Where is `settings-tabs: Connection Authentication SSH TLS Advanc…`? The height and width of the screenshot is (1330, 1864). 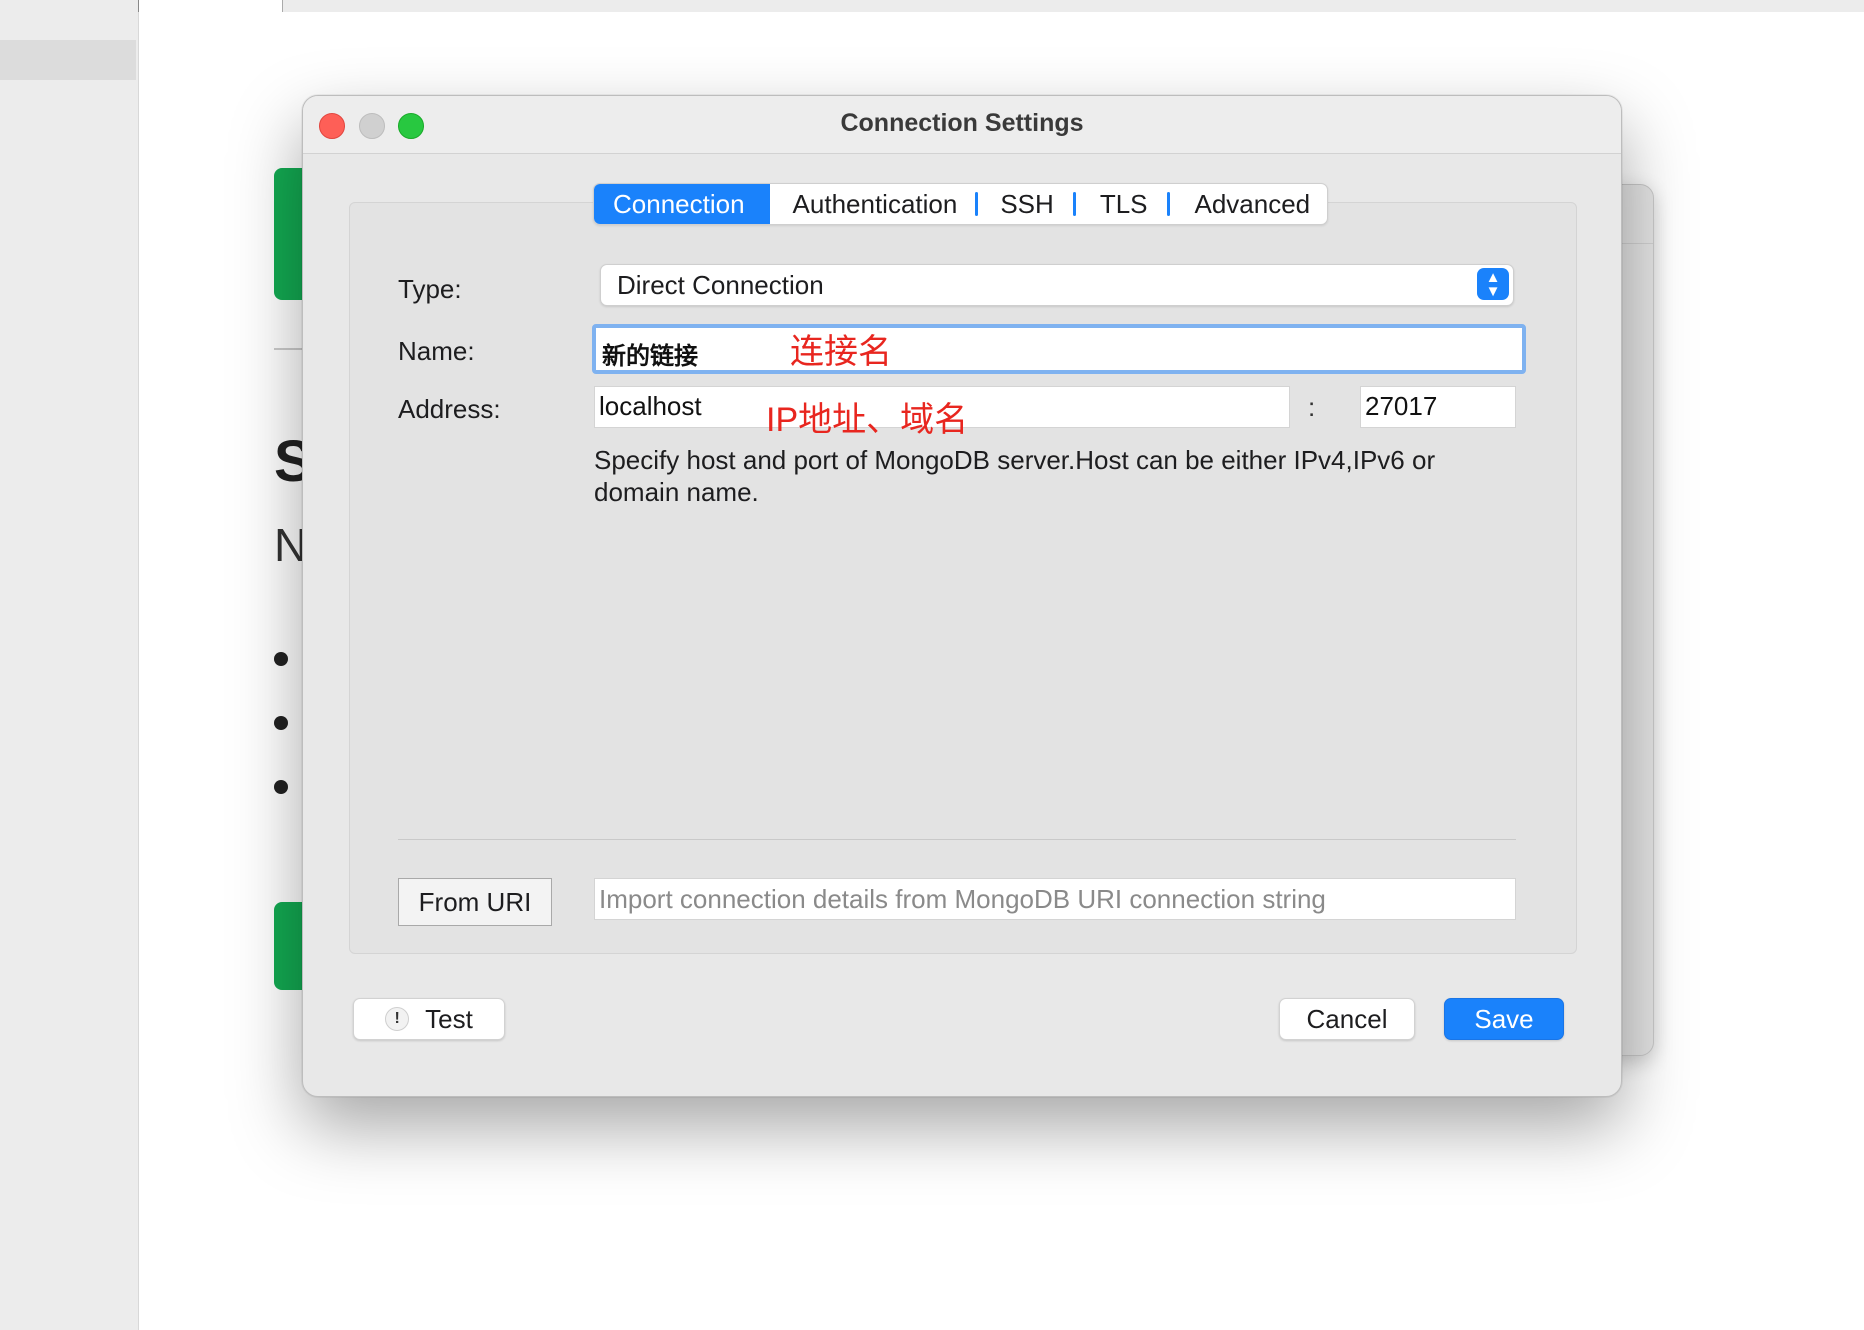
settings-tabs: Connection Authentication SSH TLS Advanc… is located at coordinates (961, 204).